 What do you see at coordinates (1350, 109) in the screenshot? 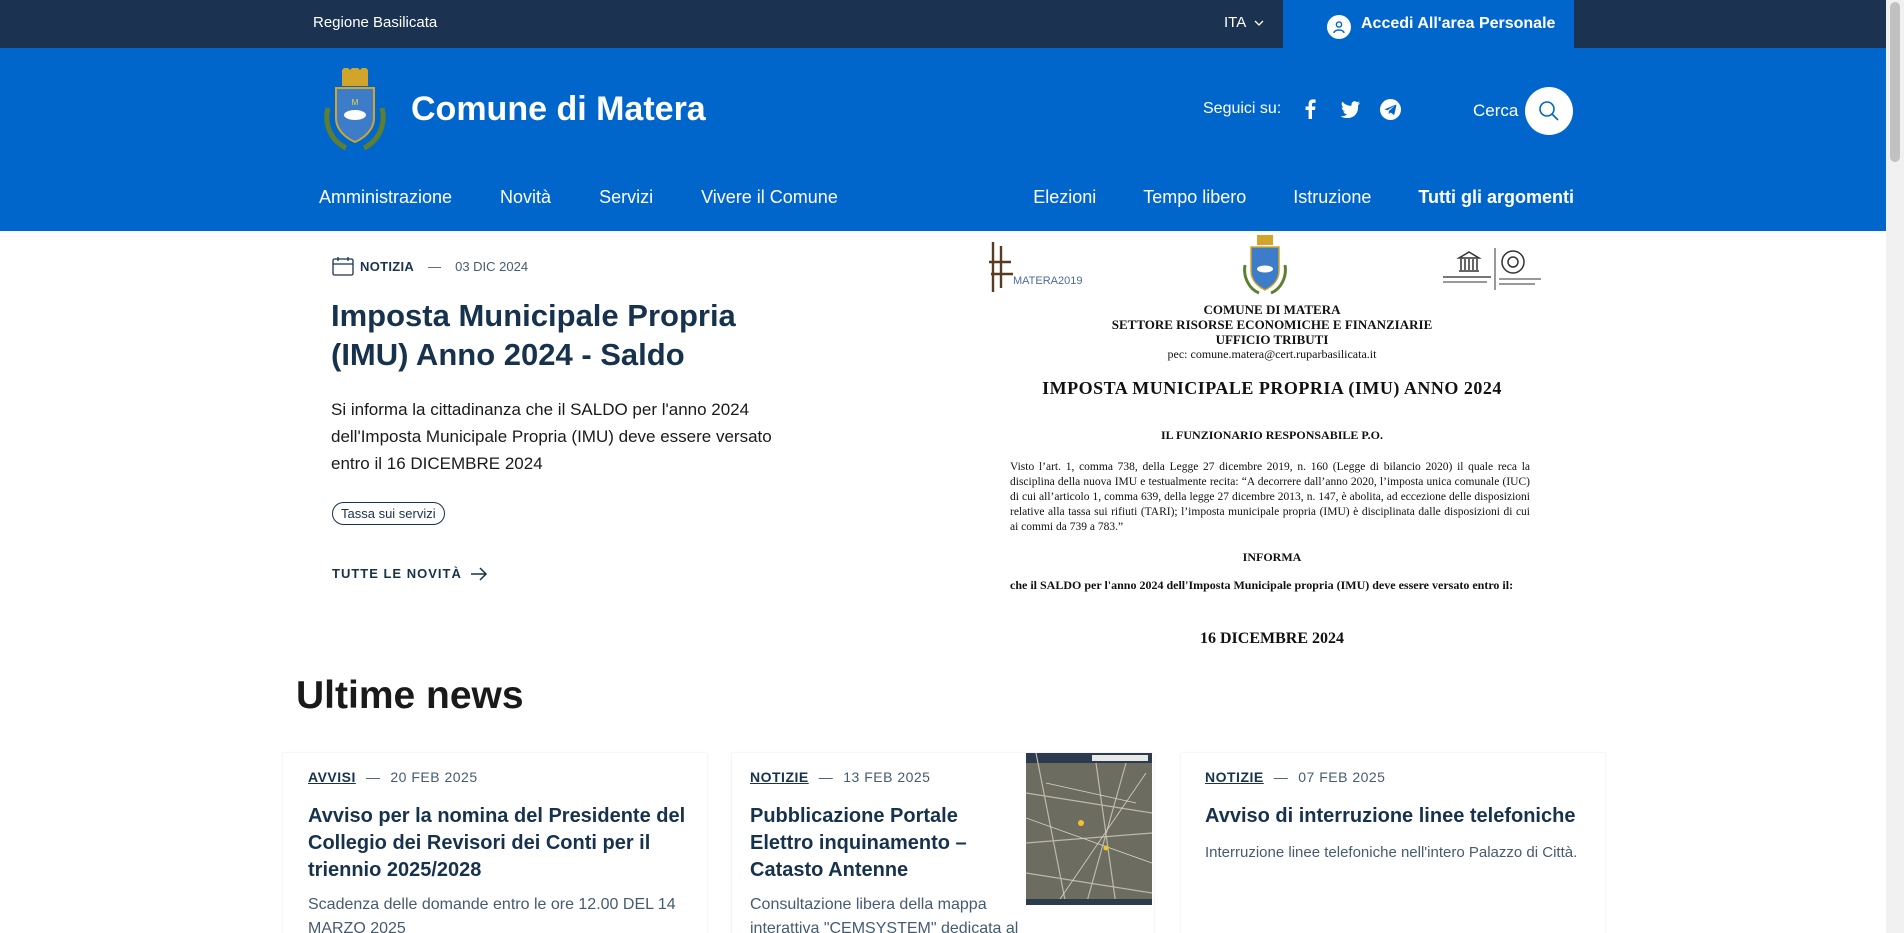
I see `twitter-icon` at bounding box center [1350, 109].